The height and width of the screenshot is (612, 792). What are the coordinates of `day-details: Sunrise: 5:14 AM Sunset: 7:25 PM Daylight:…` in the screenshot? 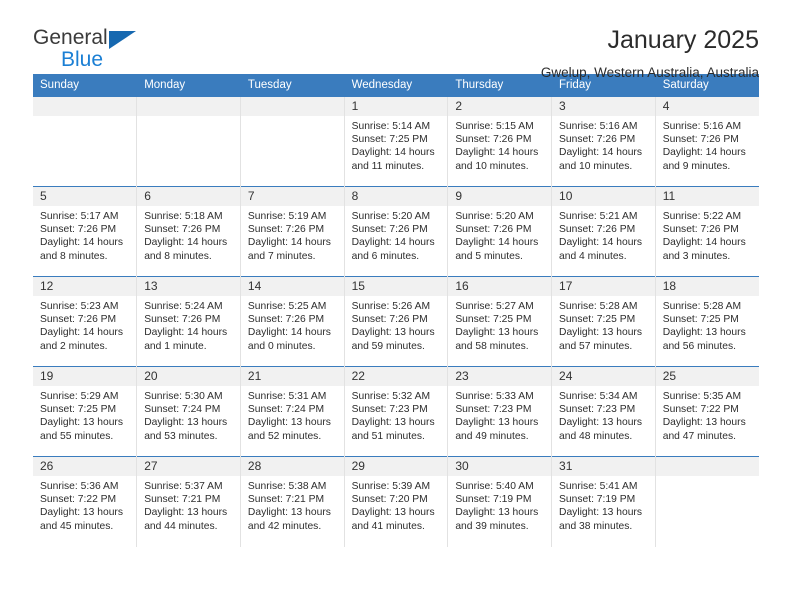 It's located at (396, 144).